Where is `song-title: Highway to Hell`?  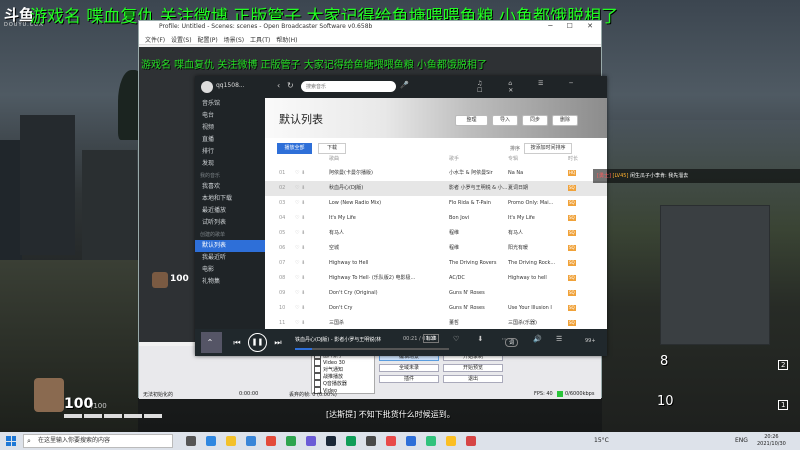
song-title: Highway to Hell is located at coordinates (388, 263).